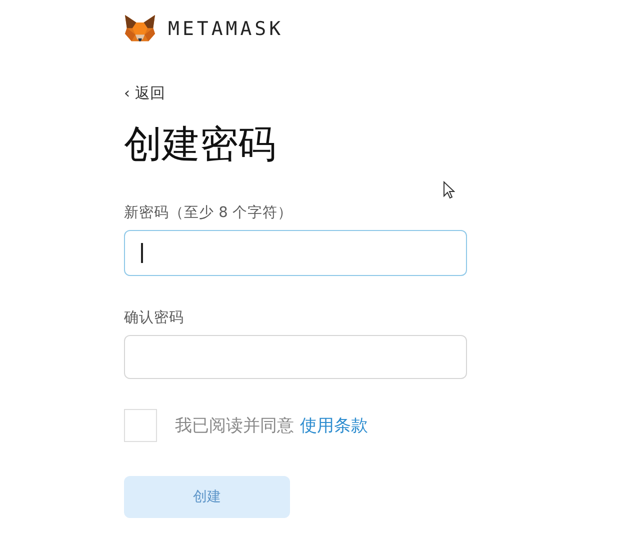  Describe the element at coordinates (449, 190) in the screenshot. I see `mouse-pointer-icon` at that location.